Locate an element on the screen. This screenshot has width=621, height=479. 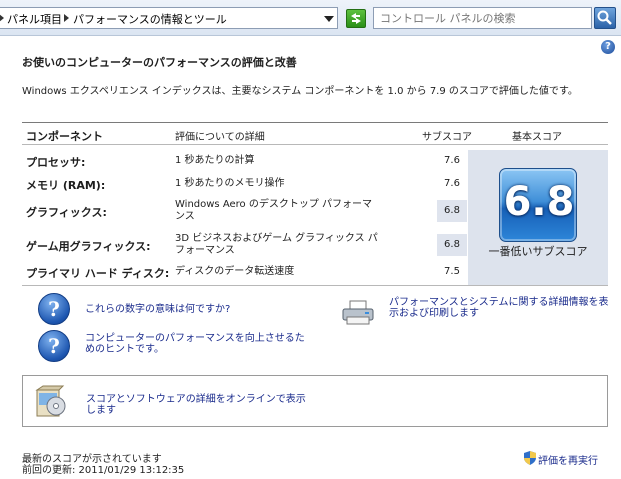
base-score-value: 6.8 is located at coordinates (539, 202).